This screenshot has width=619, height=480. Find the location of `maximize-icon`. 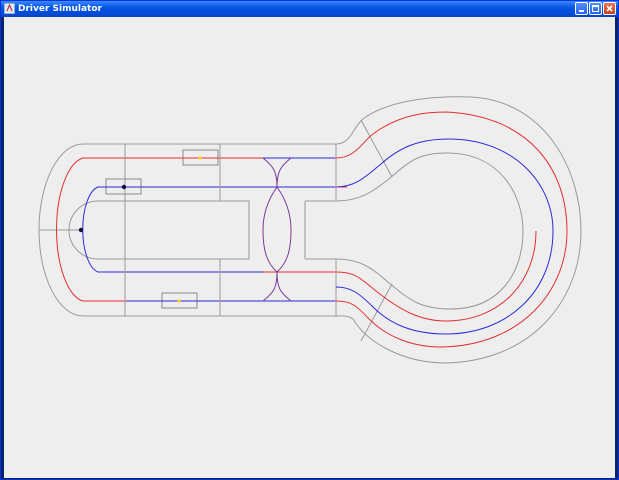

maximize-icon is located at coordinates (595, 8).